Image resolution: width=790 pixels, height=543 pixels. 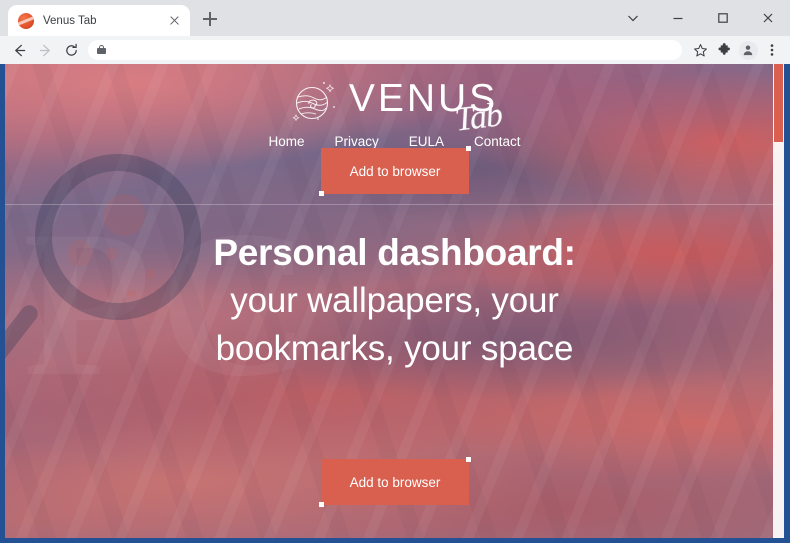 What do you see at coordinates (394, 141) in the screenshot?
I see `site-navigation: Home Privacy EULA Contact` at bounding box center [394, 141].